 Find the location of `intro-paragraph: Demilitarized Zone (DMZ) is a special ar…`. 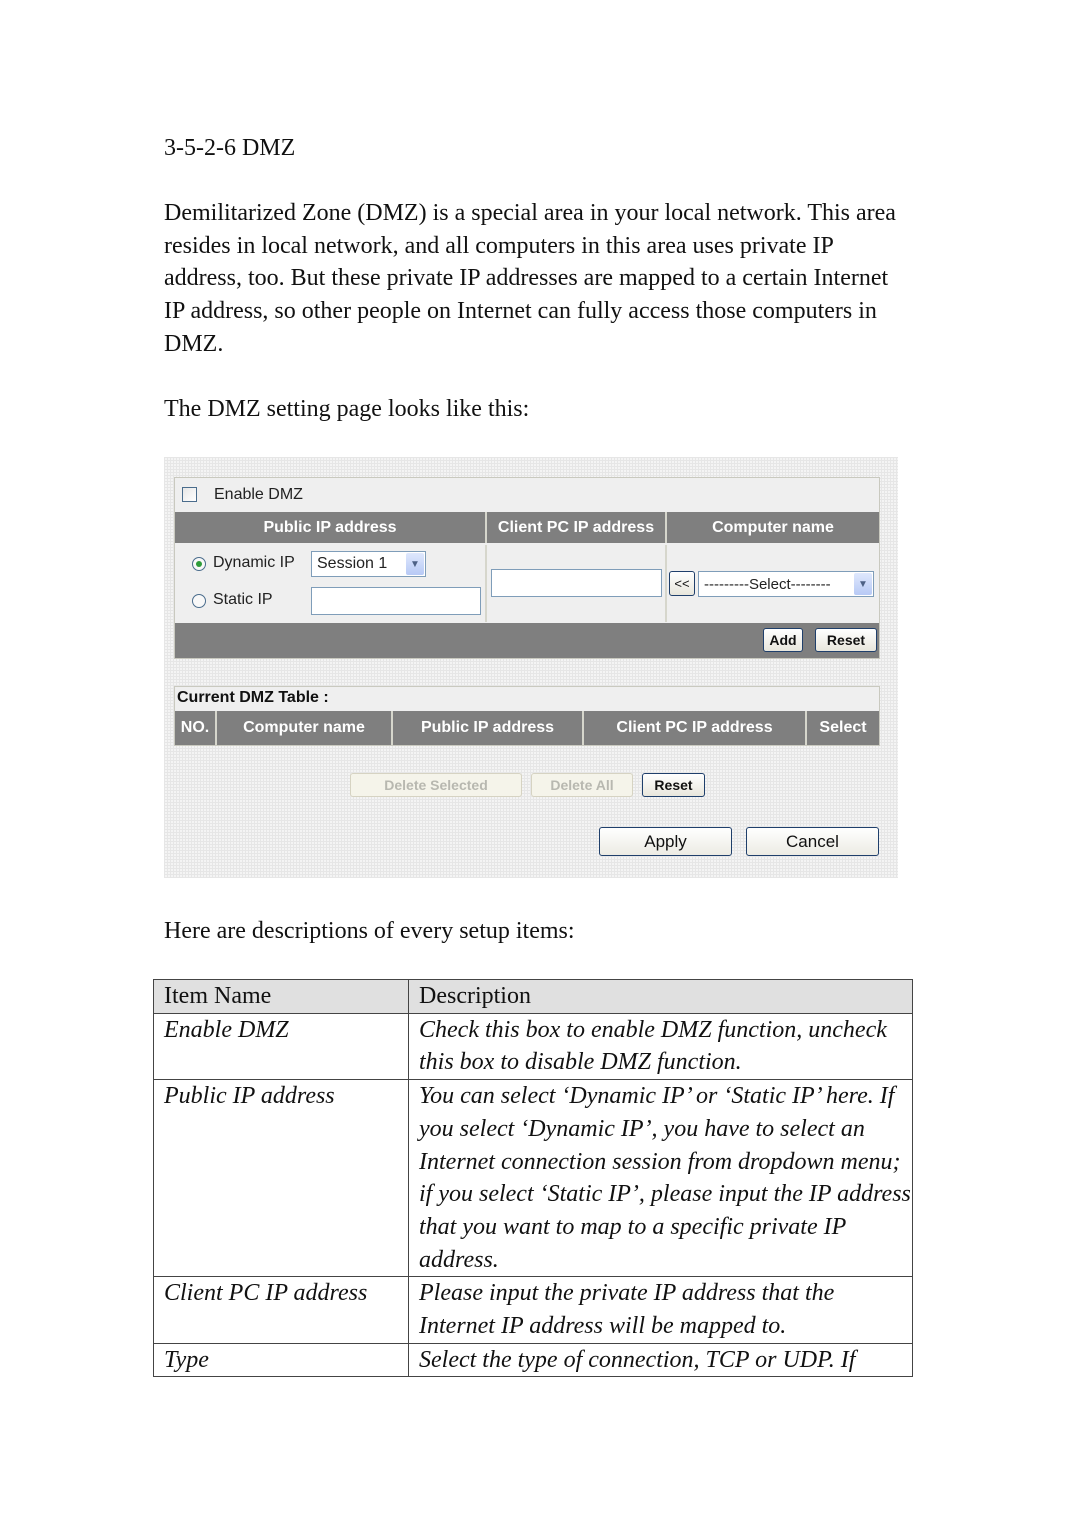

intro-paragraph: Demilitarized Zone (DMZ) is a special ar… is located at coordinates (530, 278).